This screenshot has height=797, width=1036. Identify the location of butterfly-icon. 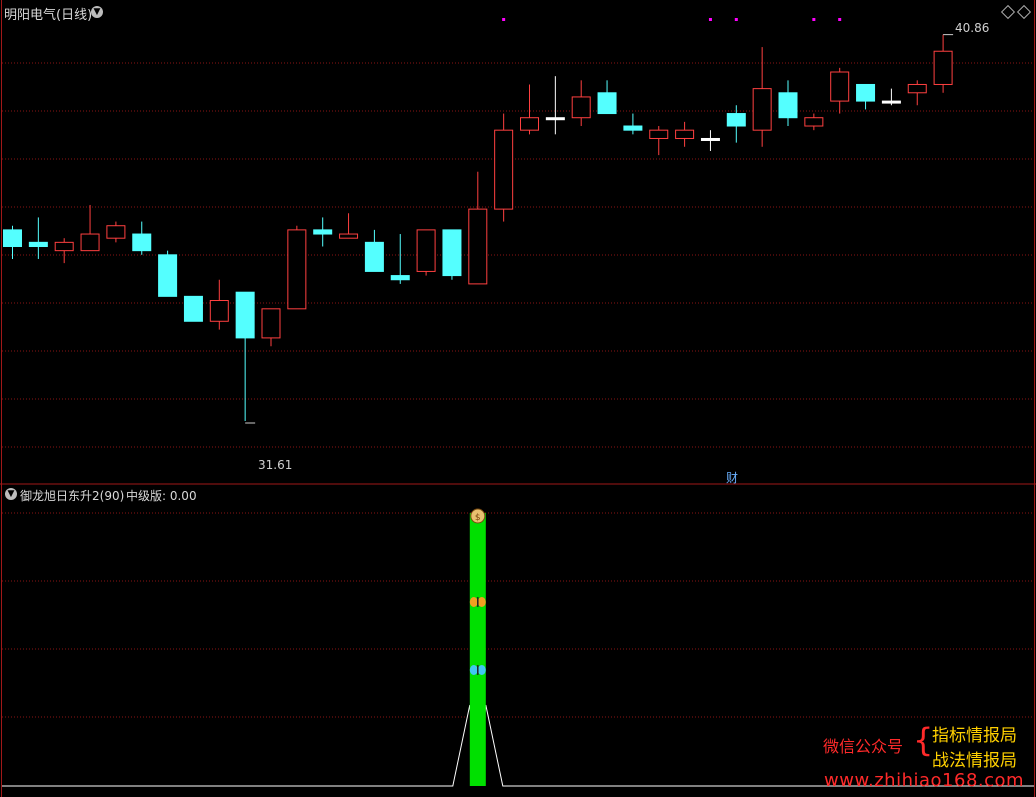
(477, 602).